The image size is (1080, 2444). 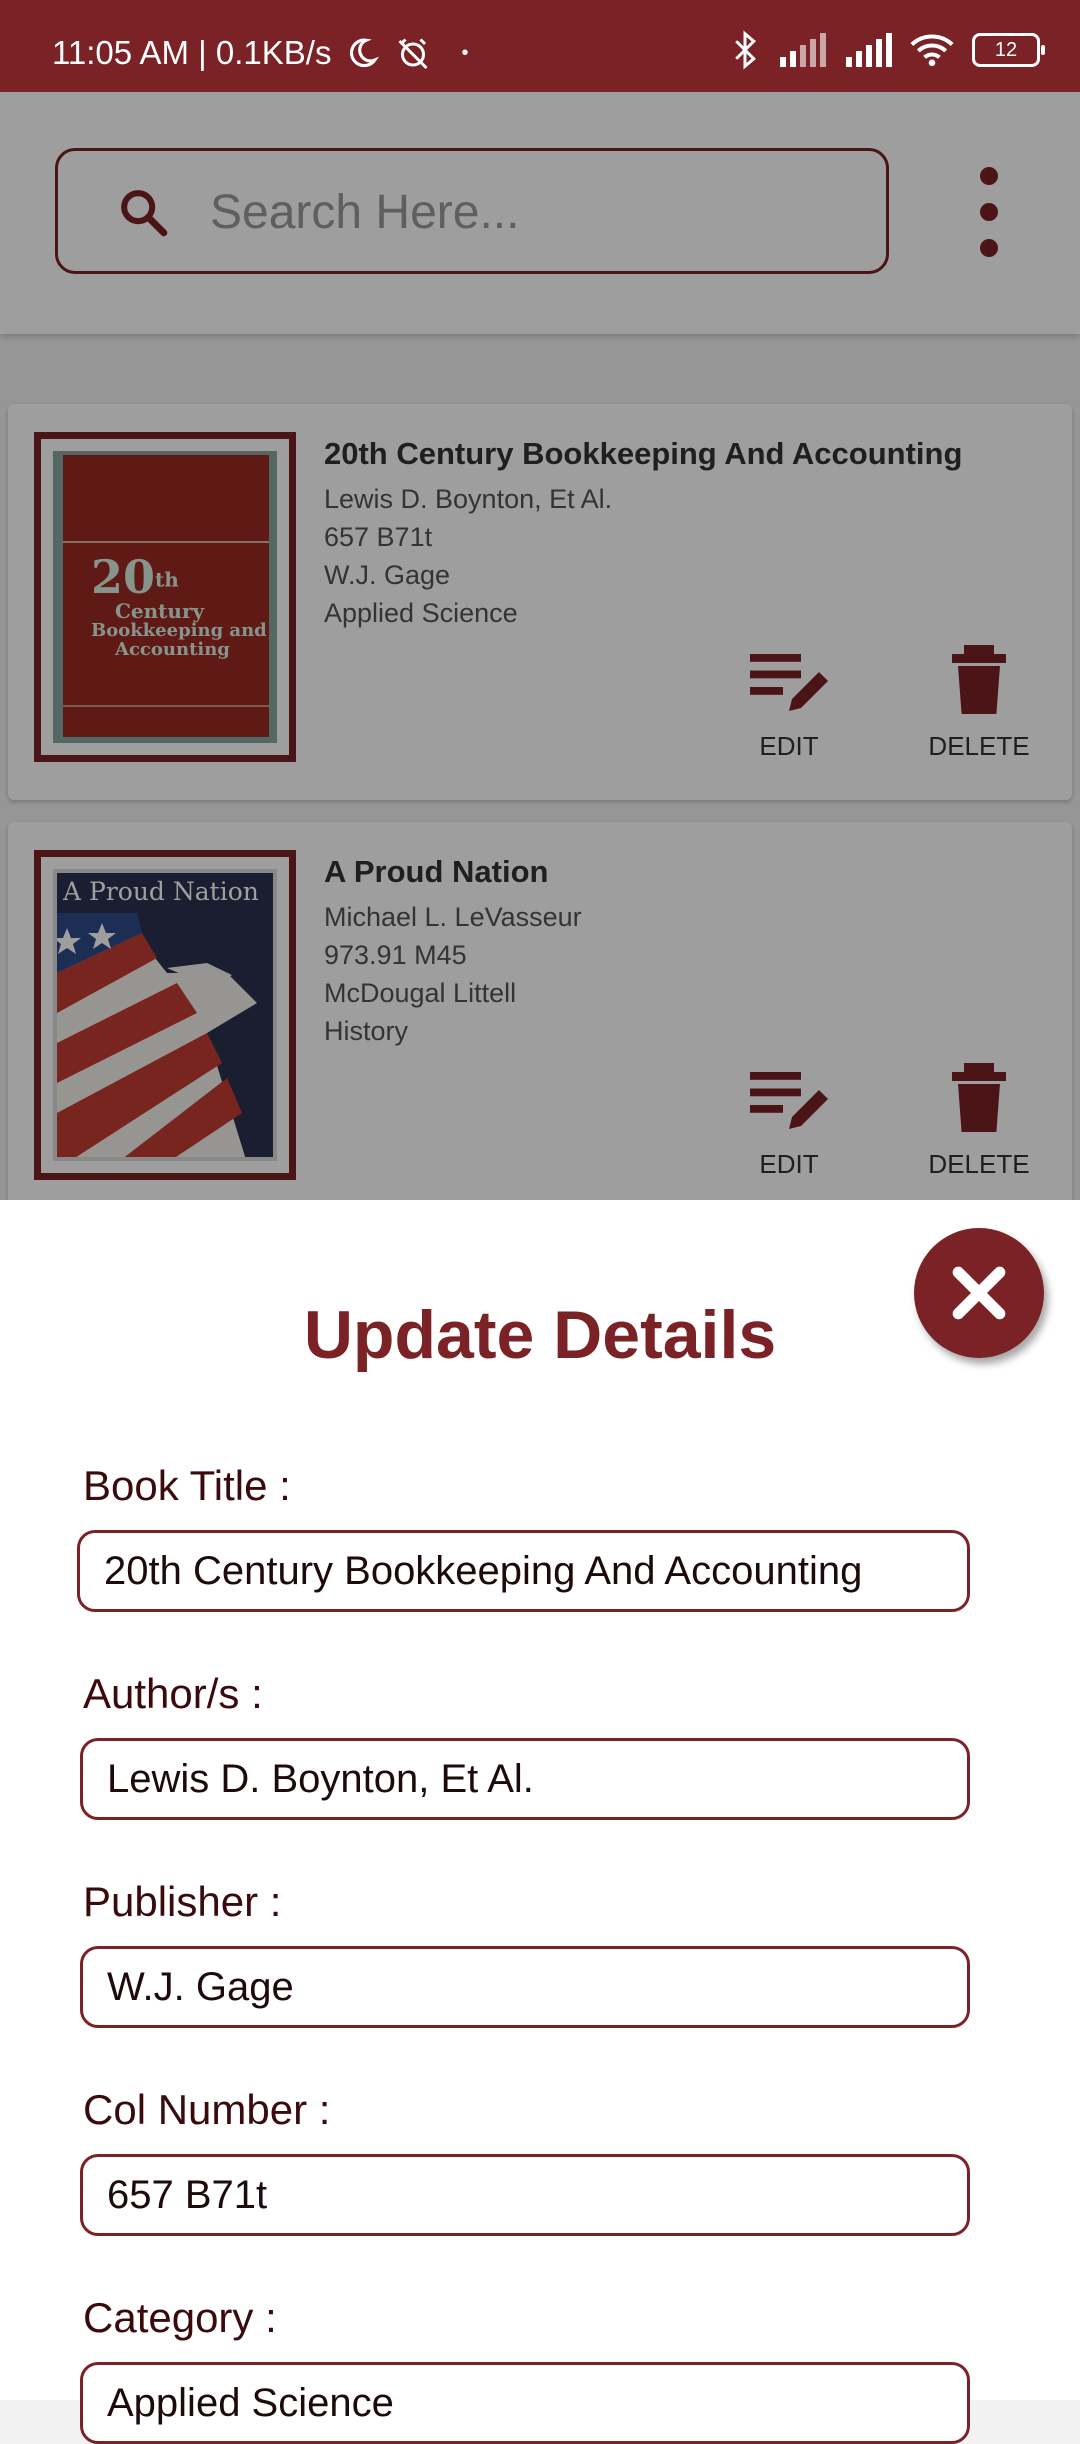 What do you see at coordinates (745, 50) in the screenshot?
I see `bluetooth-icon` at bounding box center [745, 50].